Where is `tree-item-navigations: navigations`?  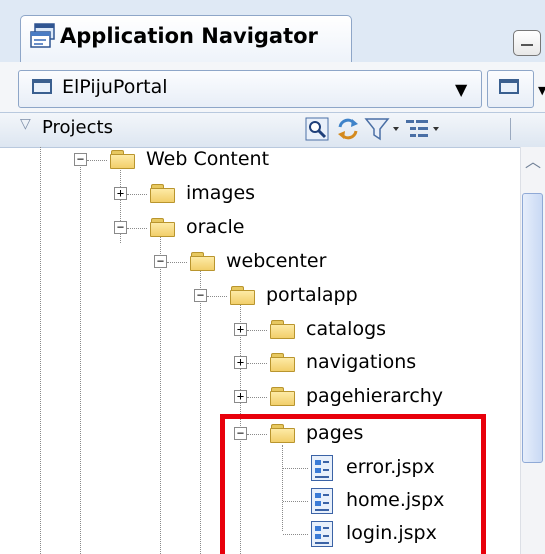 tree-item-navigations: navigations is located at coordinates (361, 362).